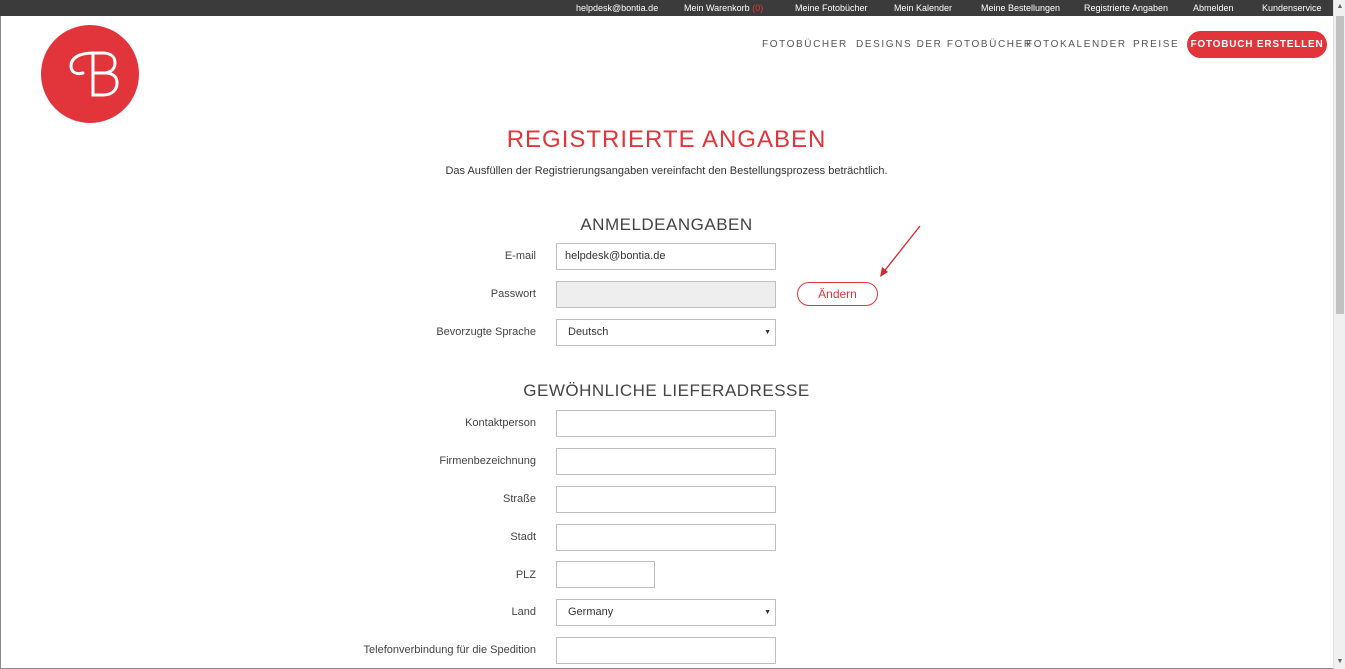 The image size is (1345, 669). What do you see at coordinates (666, 461) in the screenshot?
I see `company-field` at bounding box center [666, 461].